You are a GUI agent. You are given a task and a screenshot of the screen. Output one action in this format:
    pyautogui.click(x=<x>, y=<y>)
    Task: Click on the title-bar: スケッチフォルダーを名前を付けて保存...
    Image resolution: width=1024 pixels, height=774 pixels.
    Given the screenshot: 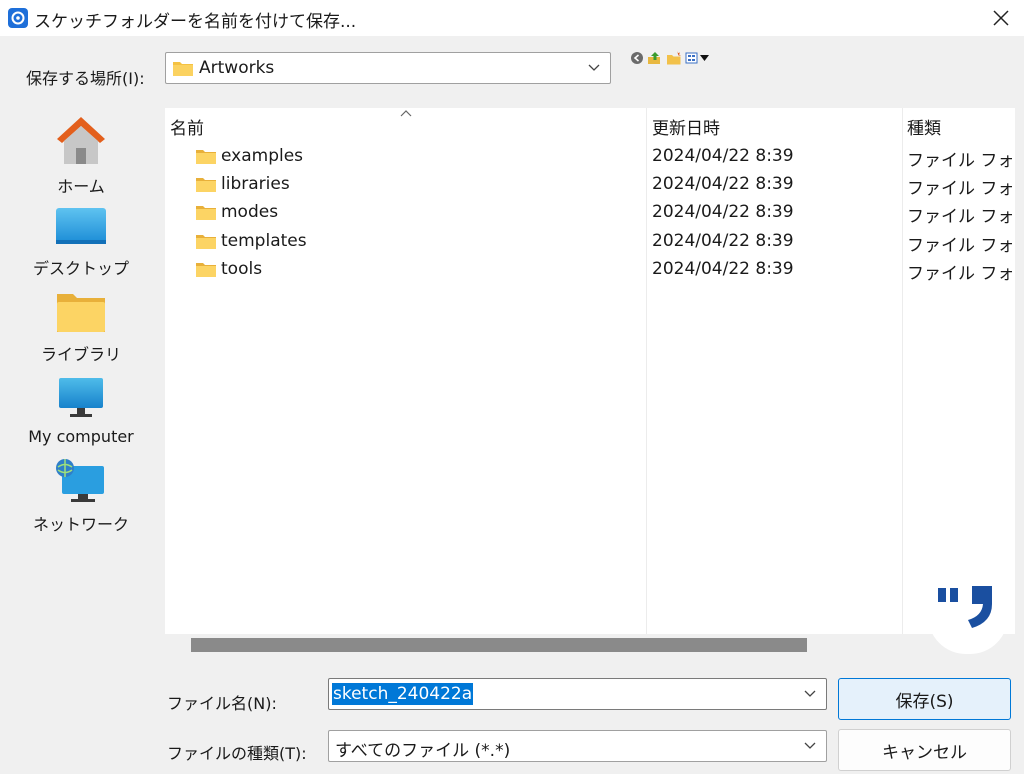 What is the action you would take?
    pyautogui.click(x=512, y=18)
    